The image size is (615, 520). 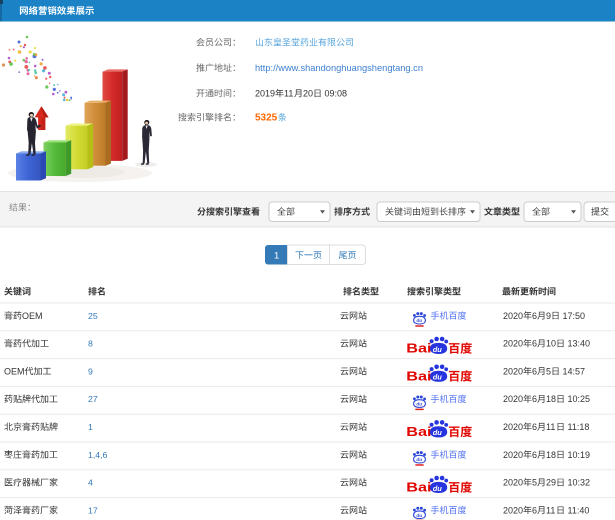 I want to click on svg-text: 20, so click(x=308, y=94).